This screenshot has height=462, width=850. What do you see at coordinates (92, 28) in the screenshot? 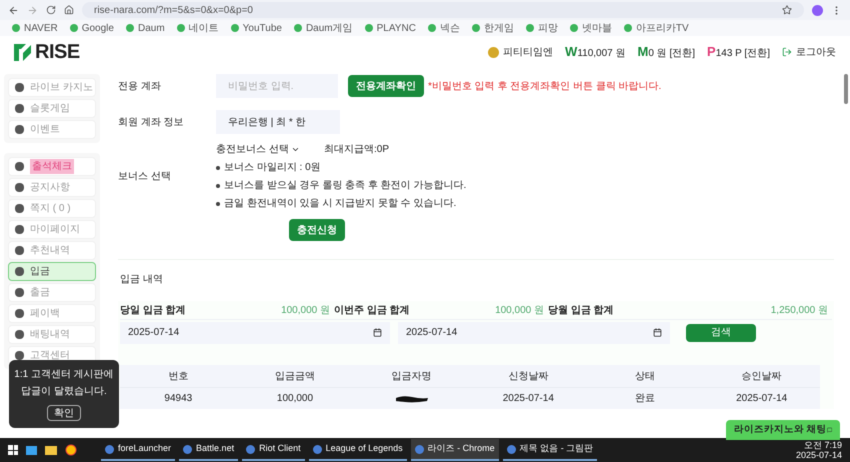
I see `bookmark: Google` at bounding box center [92, 28].